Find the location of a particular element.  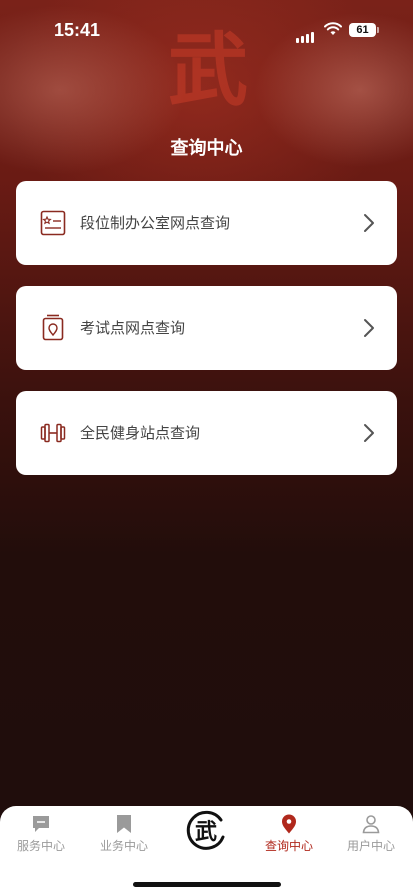

tab-label: 查询中心 is located at coordinates (288, 846).